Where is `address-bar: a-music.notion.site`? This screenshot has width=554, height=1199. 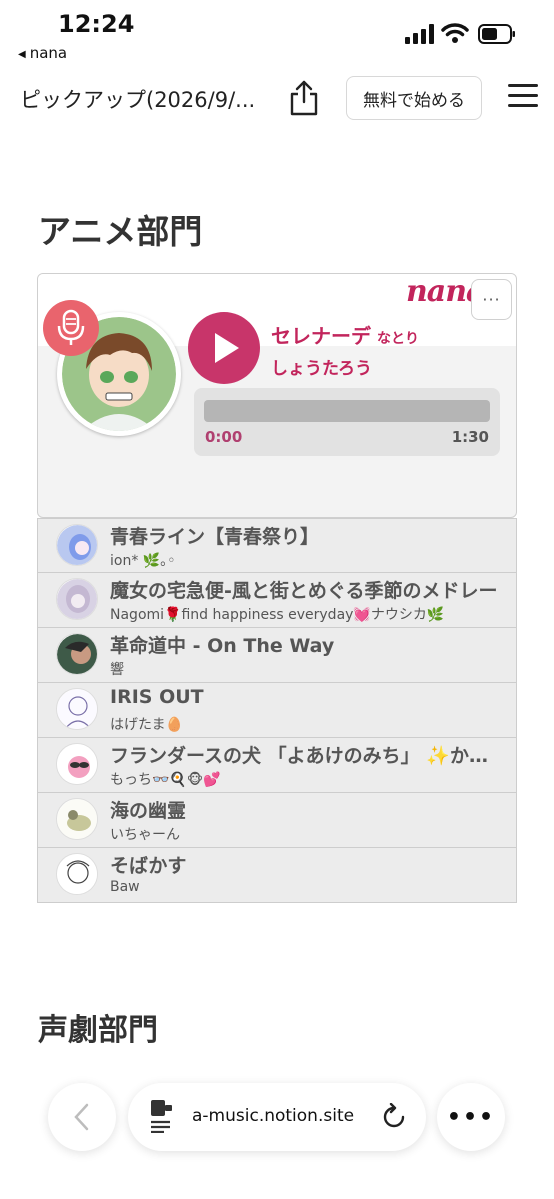 address-bar: a-music.notion.site is located at coordinates (277, 1117).